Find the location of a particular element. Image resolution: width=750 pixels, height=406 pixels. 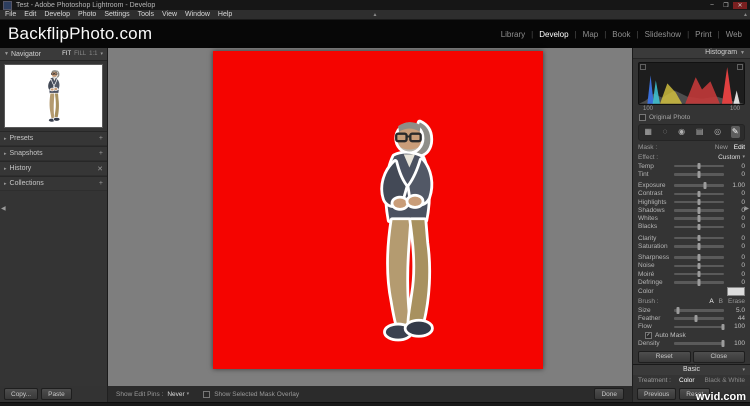

panel-snapshots-label: Snapshots is located at coordinates (26, 153).